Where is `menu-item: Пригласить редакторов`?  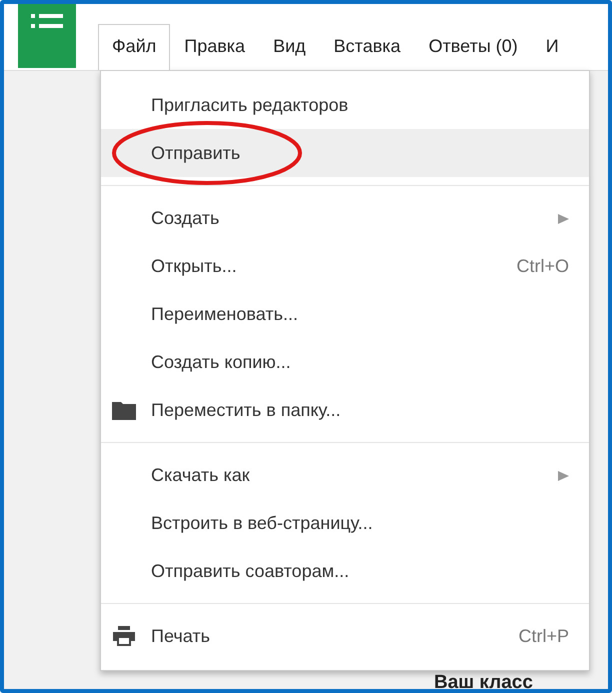
menu-item: Пригласить редакторов is located at coordinates (345, 105).